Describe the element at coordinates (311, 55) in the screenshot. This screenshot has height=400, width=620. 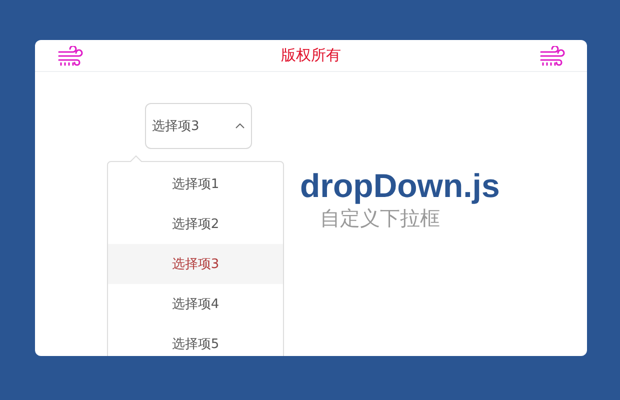
I see `header-title: 版权所有` at that location.